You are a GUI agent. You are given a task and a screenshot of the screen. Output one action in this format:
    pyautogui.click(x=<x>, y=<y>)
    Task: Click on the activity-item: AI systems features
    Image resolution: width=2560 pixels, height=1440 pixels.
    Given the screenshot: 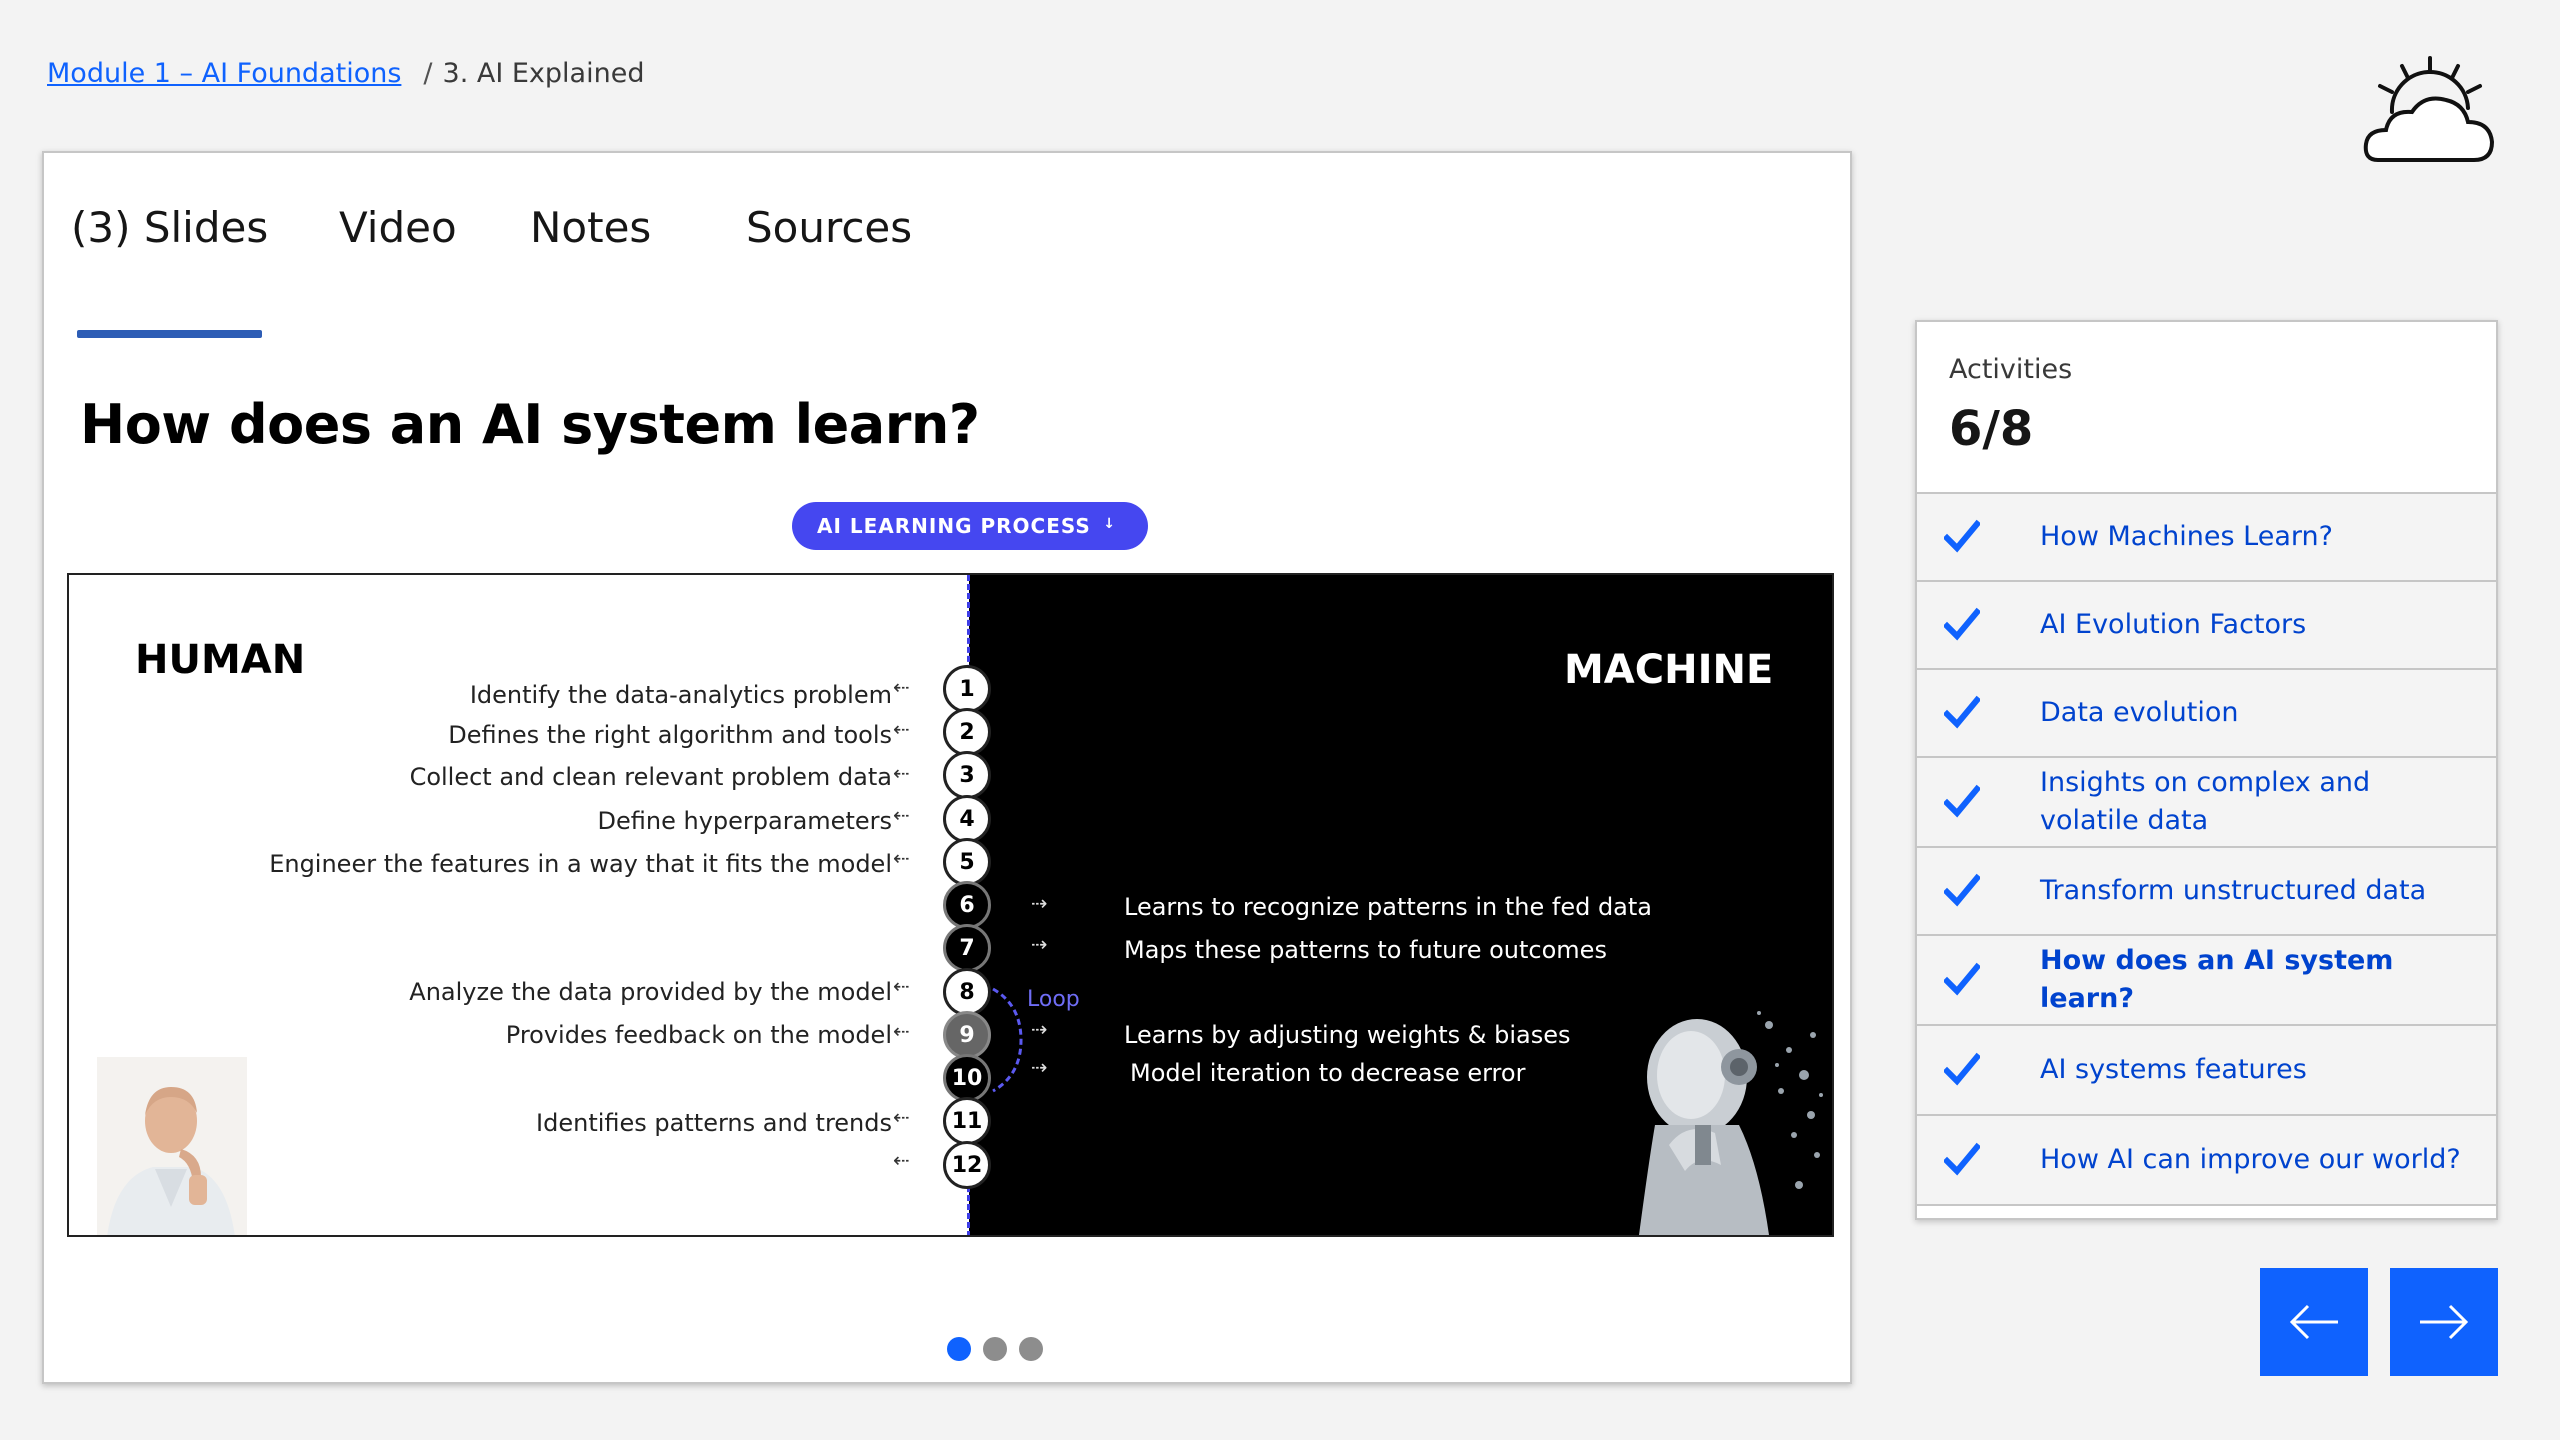 What is the action you would take?
    pyautogui.click(x=2206, y=1071)
    